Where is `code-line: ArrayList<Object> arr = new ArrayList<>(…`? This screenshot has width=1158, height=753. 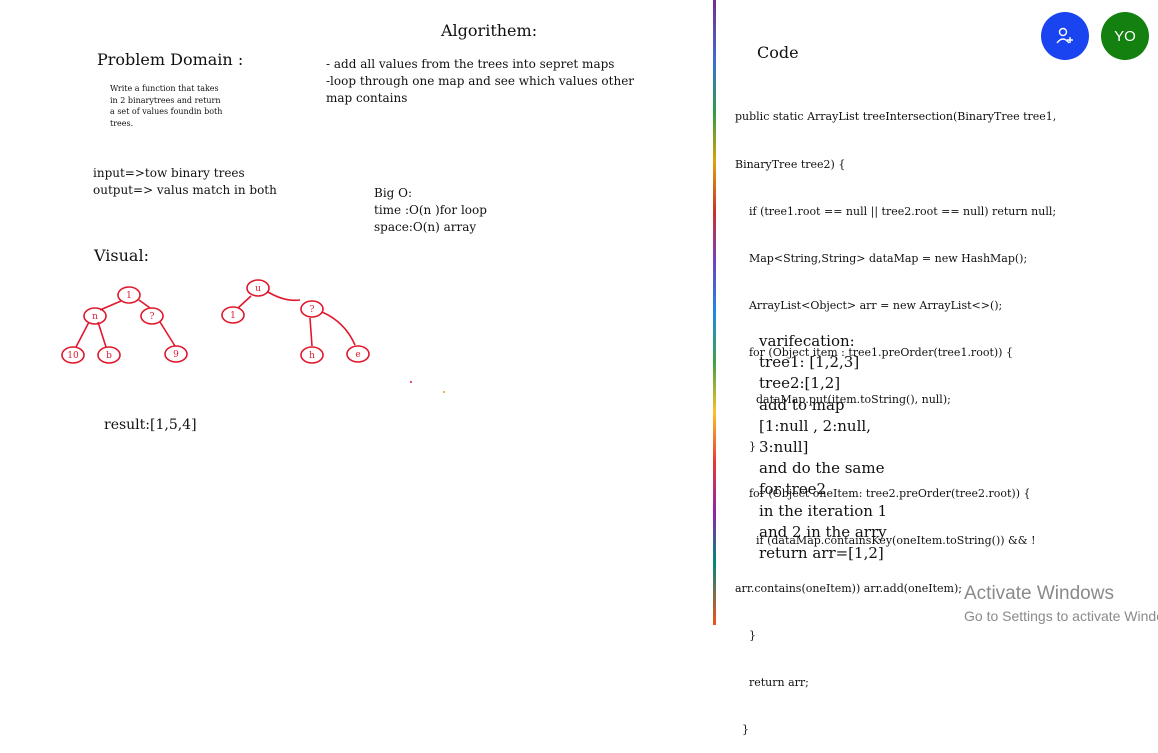 code-line: ArrayList<Object> arr = new ArrayList<>(… is located at coordinates (869, 305).